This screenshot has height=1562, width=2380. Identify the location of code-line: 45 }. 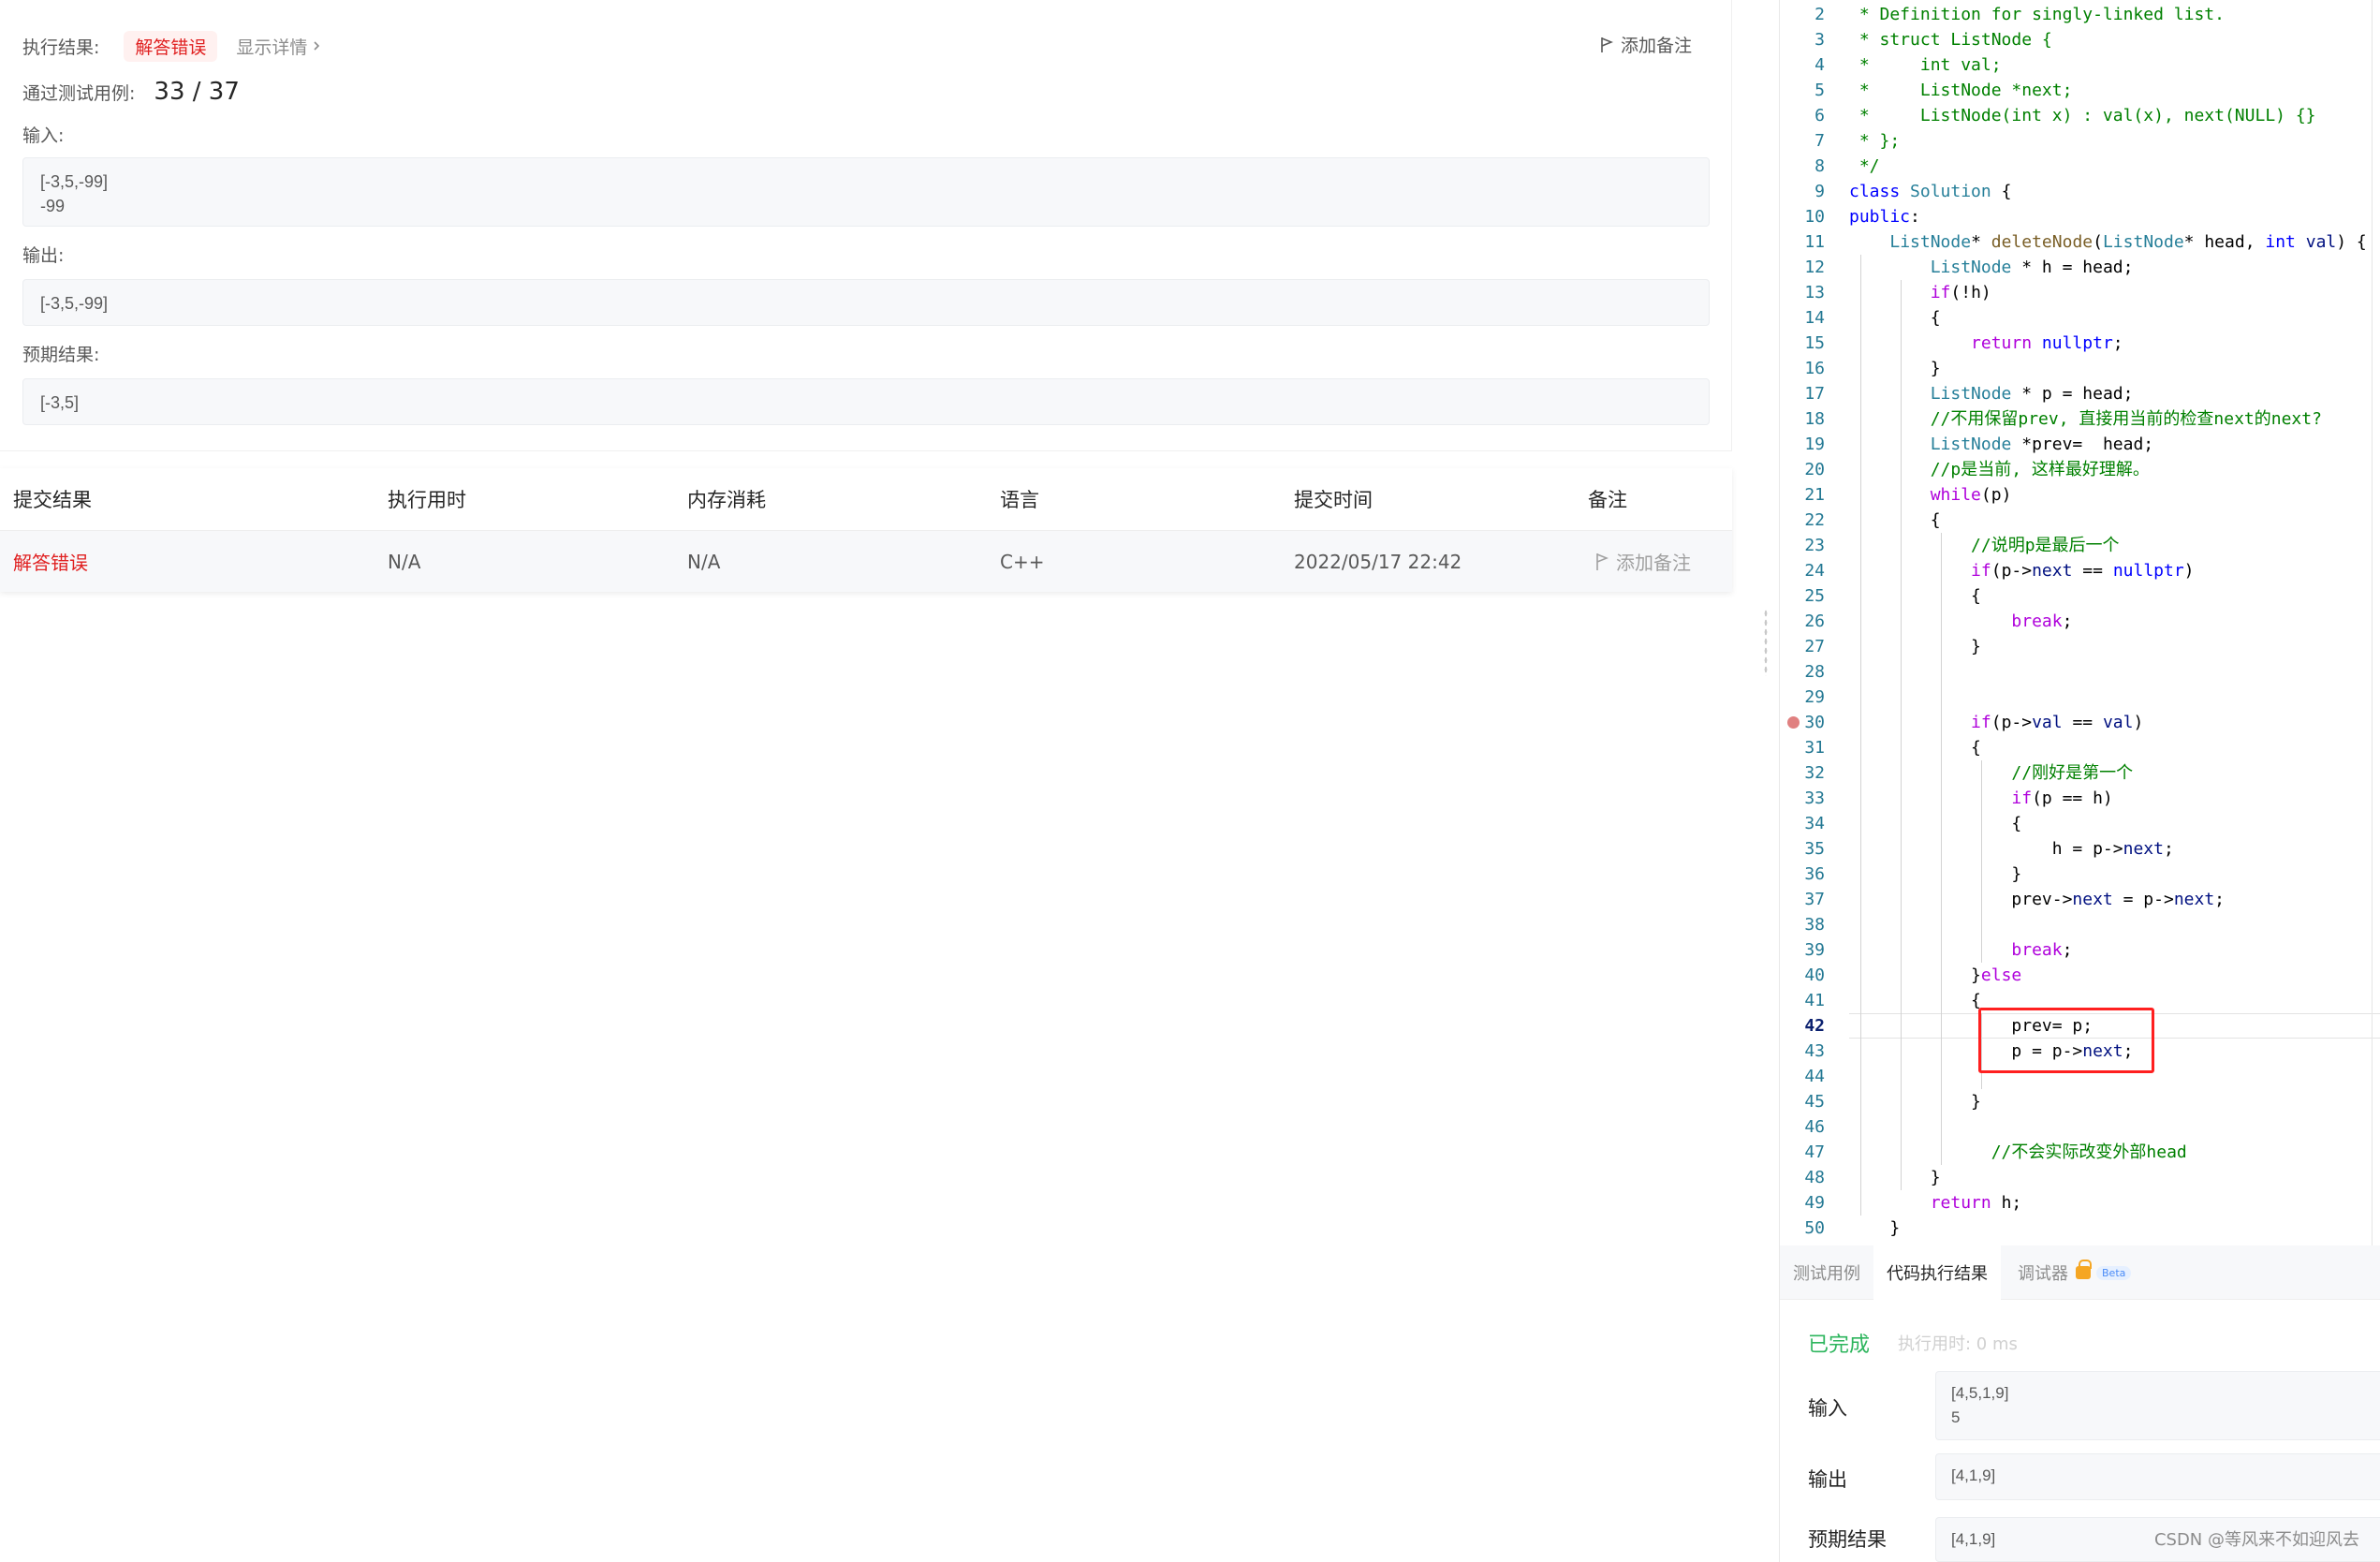
(2080, 1101).